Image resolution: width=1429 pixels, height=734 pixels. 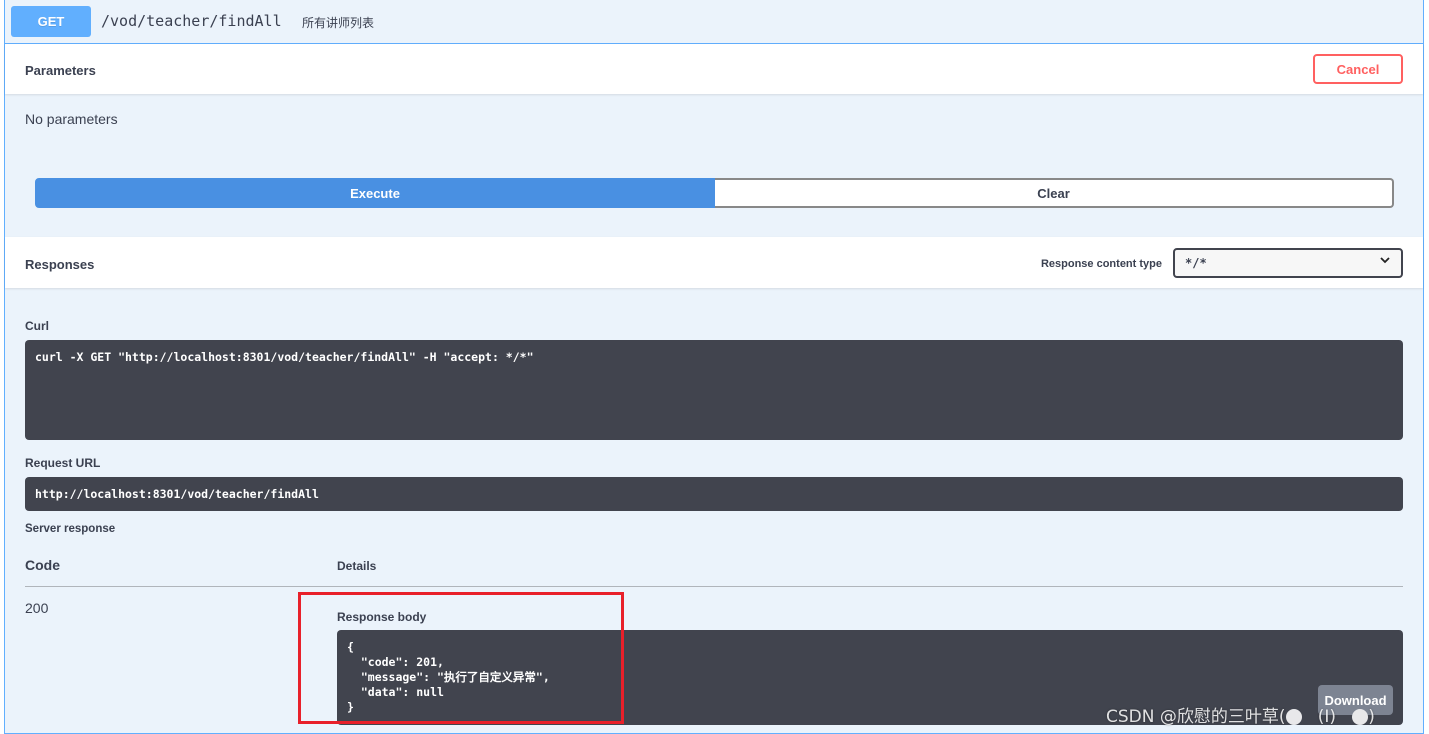 What do you see at coordinates (375, 193) in the screenshot?
I see `execute-button: Execute` at bounding box center [375, 193].